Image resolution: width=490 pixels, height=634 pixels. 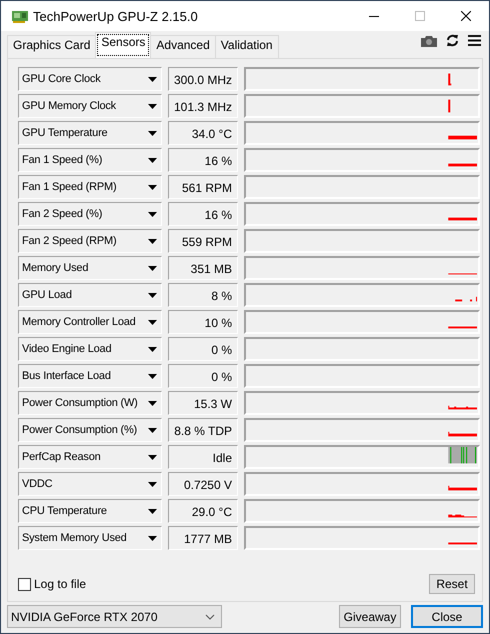 I want to click on tab: Validation, so click(x=246, y=46).